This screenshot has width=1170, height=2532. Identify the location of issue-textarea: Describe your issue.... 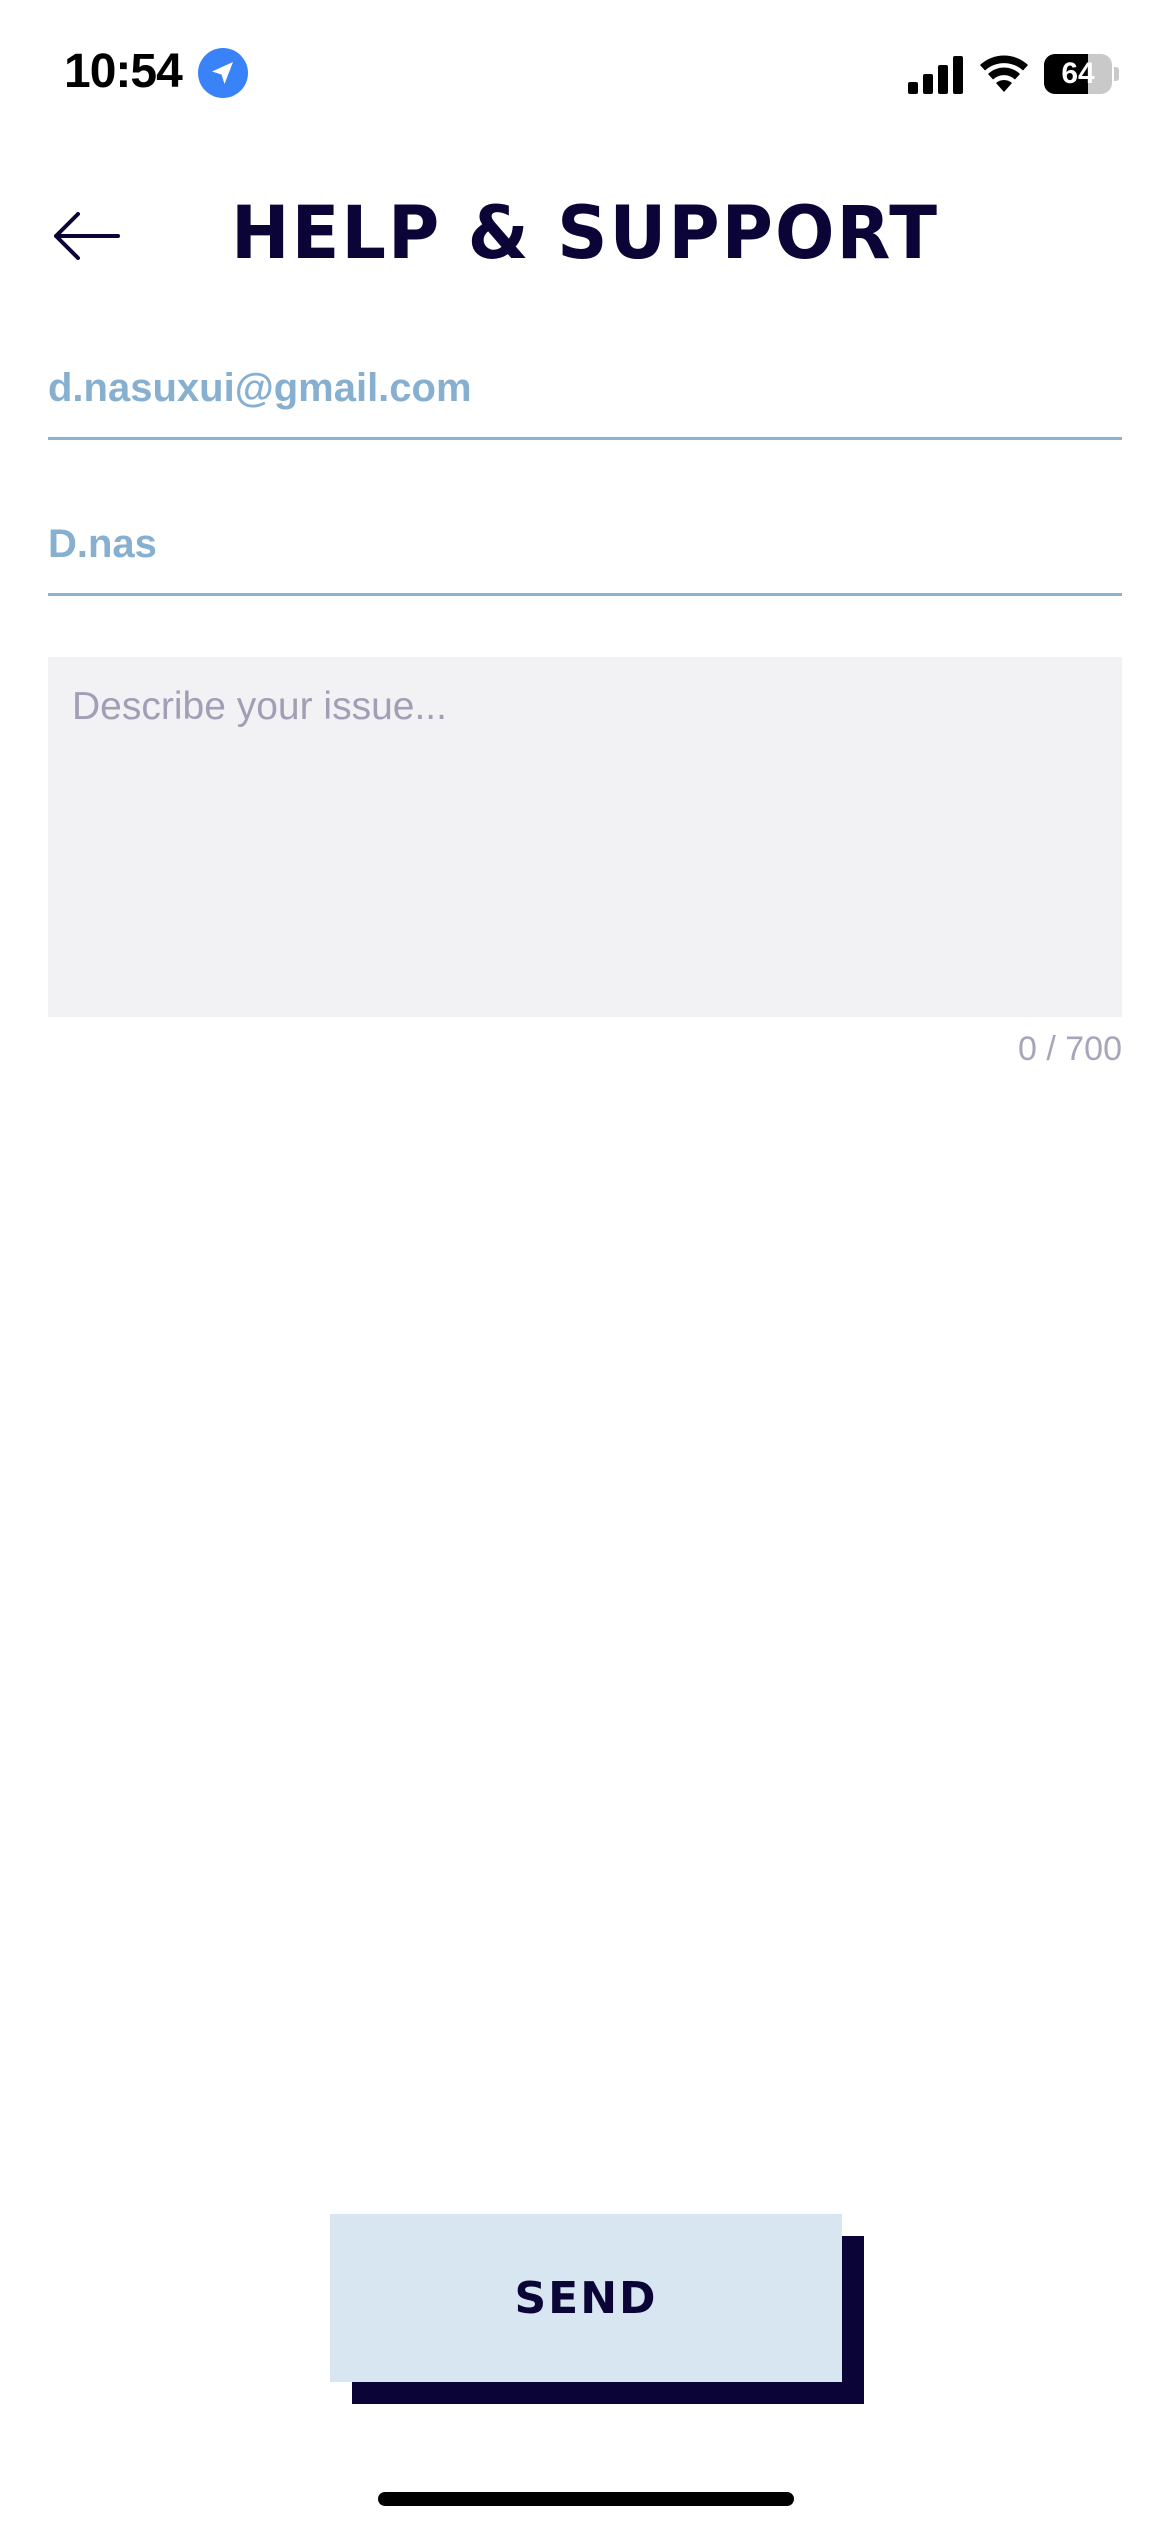
(585, 837).